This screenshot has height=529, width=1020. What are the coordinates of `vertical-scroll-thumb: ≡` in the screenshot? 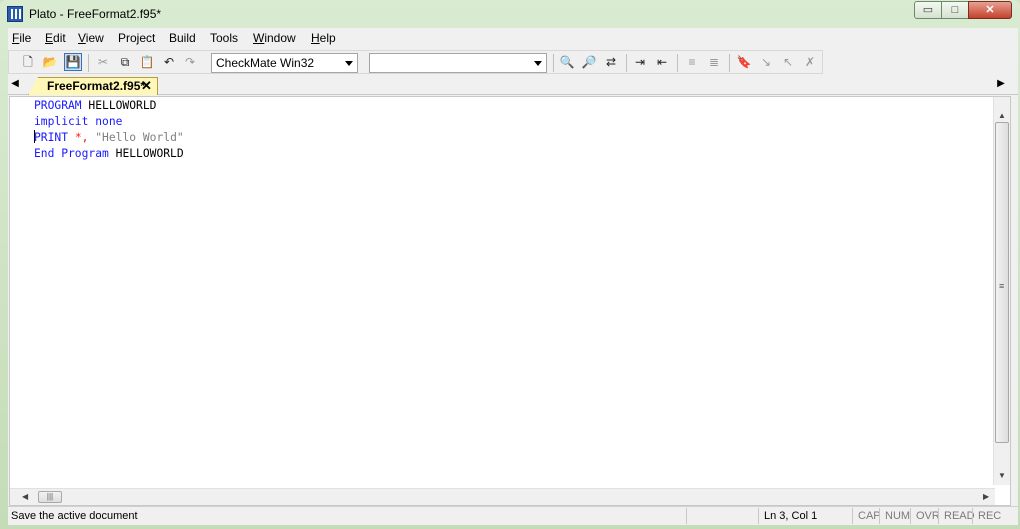 It's located at (1002, 282).